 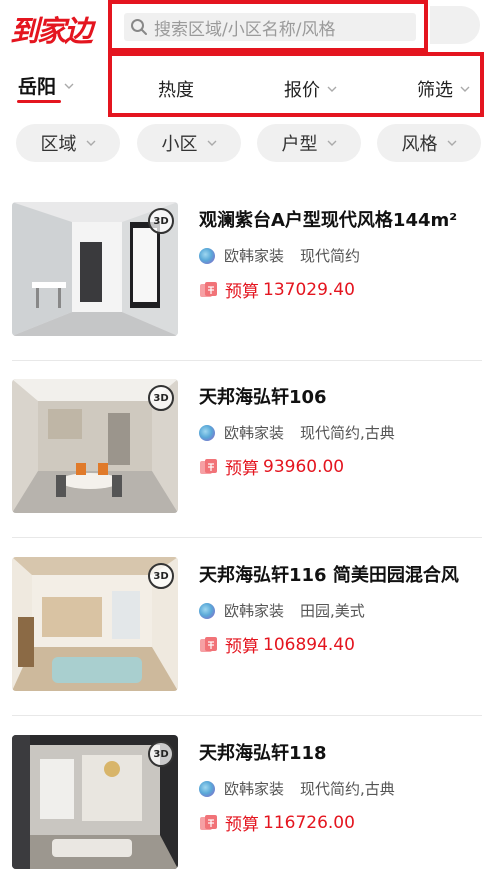 I want to click on filter-area: 区域, so click(x=68, y=143).